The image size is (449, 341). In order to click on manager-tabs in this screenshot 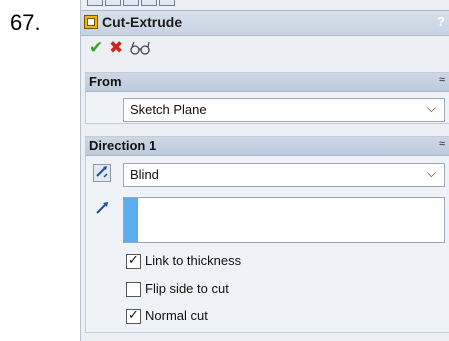, I will do `click(167, 3)`.